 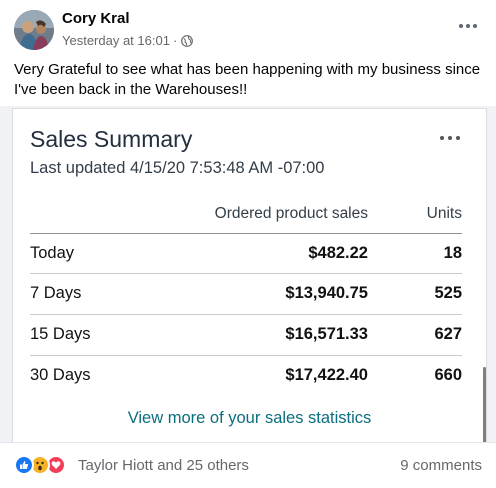 What do you see at coordinates (163, 465) in the screenshot?
I see `reaction-summary: Taylor Hiott and 25 others` at bounding box center [163, 465].